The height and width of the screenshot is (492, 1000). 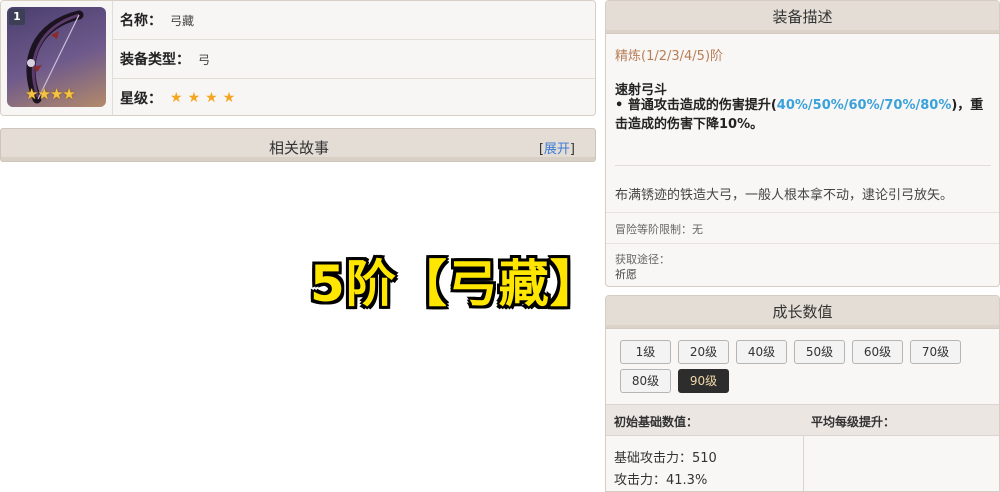 What do you see at coordinates (572, 149) in the screenshot?
I see `bracket-close: ]` at bounding box center [572, 149].